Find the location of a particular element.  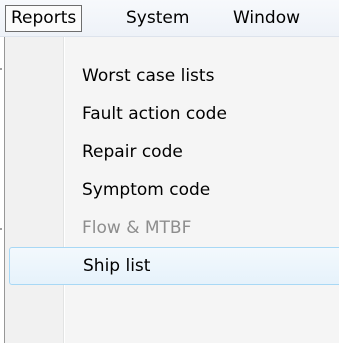

menu-item-repair-code: Repair code is located at coordinates (172, 152).